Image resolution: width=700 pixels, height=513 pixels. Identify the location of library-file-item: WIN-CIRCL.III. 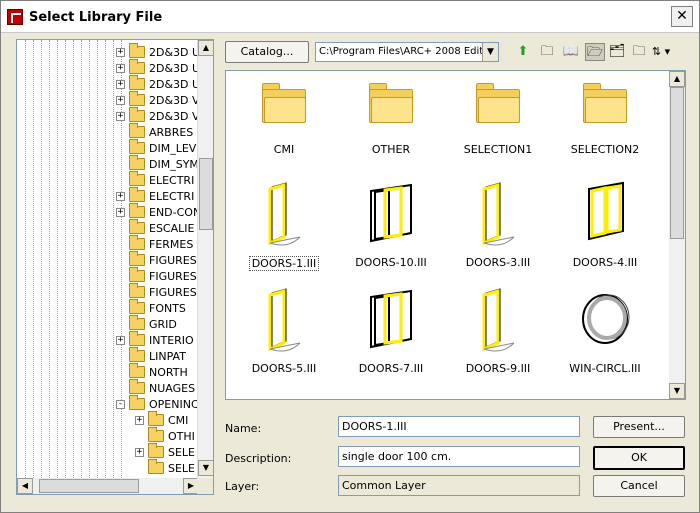
(605, 330).